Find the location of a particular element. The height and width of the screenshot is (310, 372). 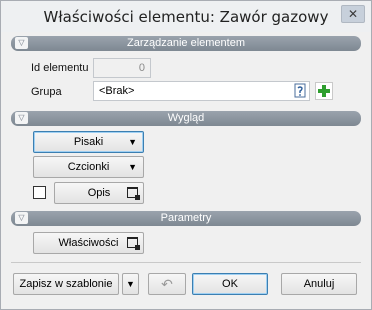

section-header-appearance: ▽ Wygląd is located at coordinates (186, 118).